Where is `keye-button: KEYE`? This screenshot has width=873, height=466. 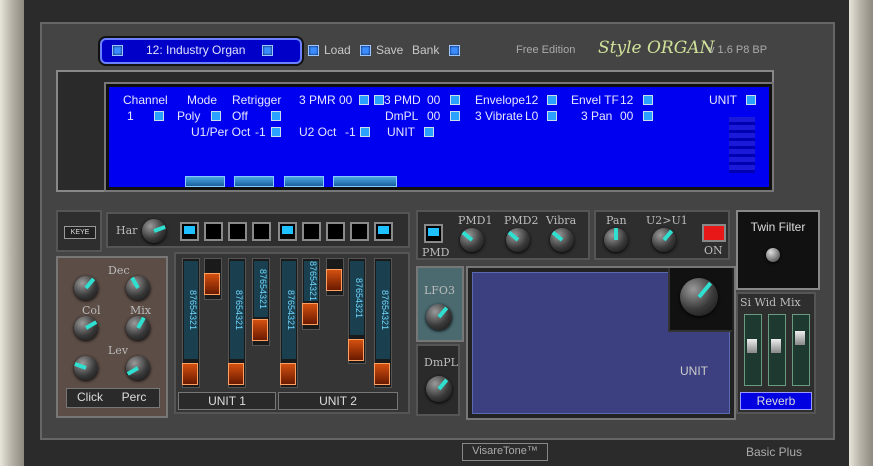 keye-button: KEYE is located at coordinates (80, 232).